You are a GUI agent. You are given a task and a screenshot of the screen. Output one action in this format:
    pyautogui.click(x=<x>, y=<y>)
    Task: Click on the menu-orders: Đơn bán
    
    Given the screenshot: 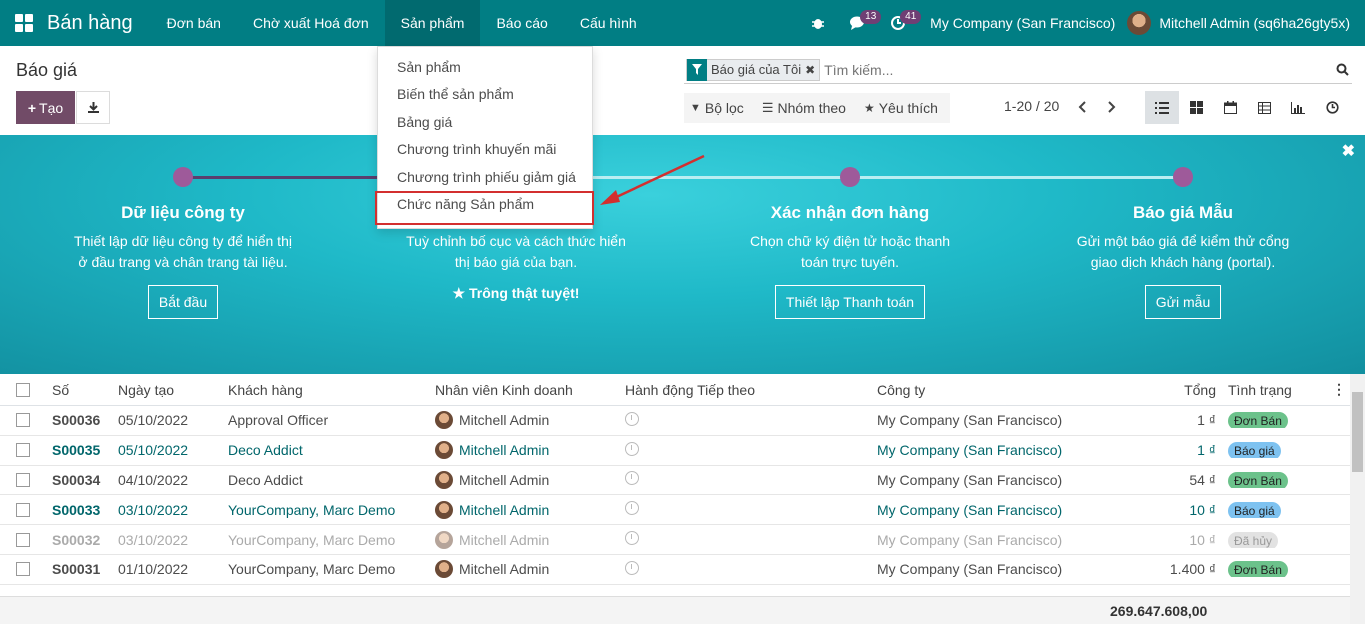 What is the action you would take?
    pyautogui.click(x=194, y=23)
    